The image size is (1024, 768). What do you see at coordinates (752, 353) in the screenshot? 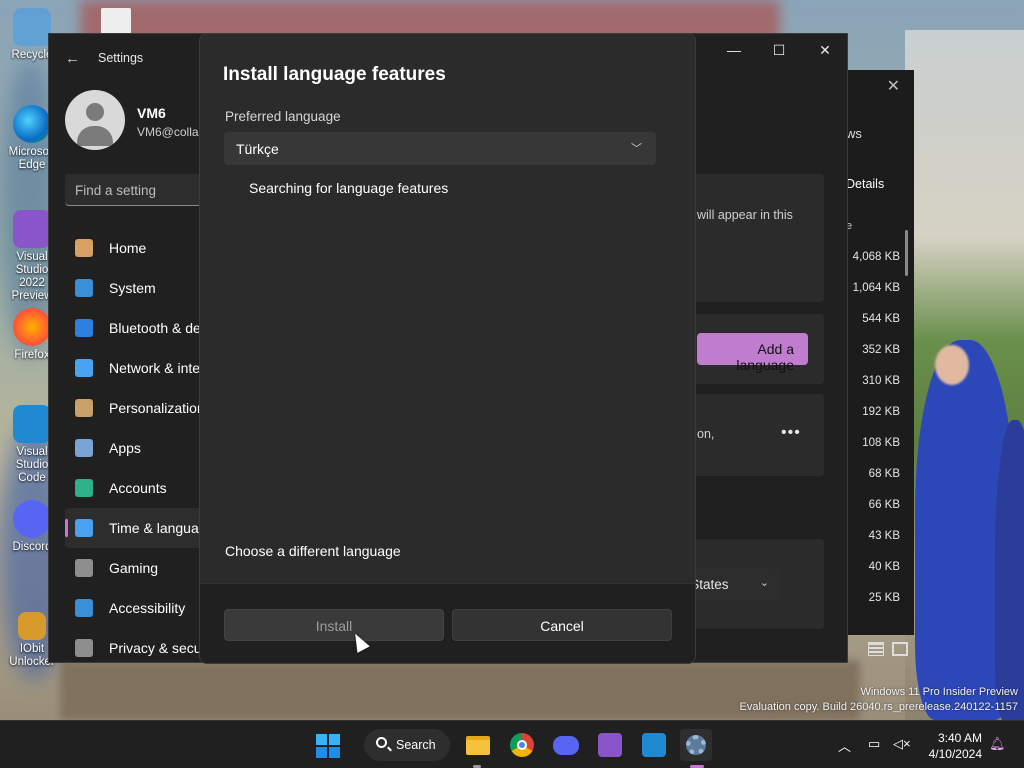
I see `add-language-button: Add a language` at bounding box center [752, 353].